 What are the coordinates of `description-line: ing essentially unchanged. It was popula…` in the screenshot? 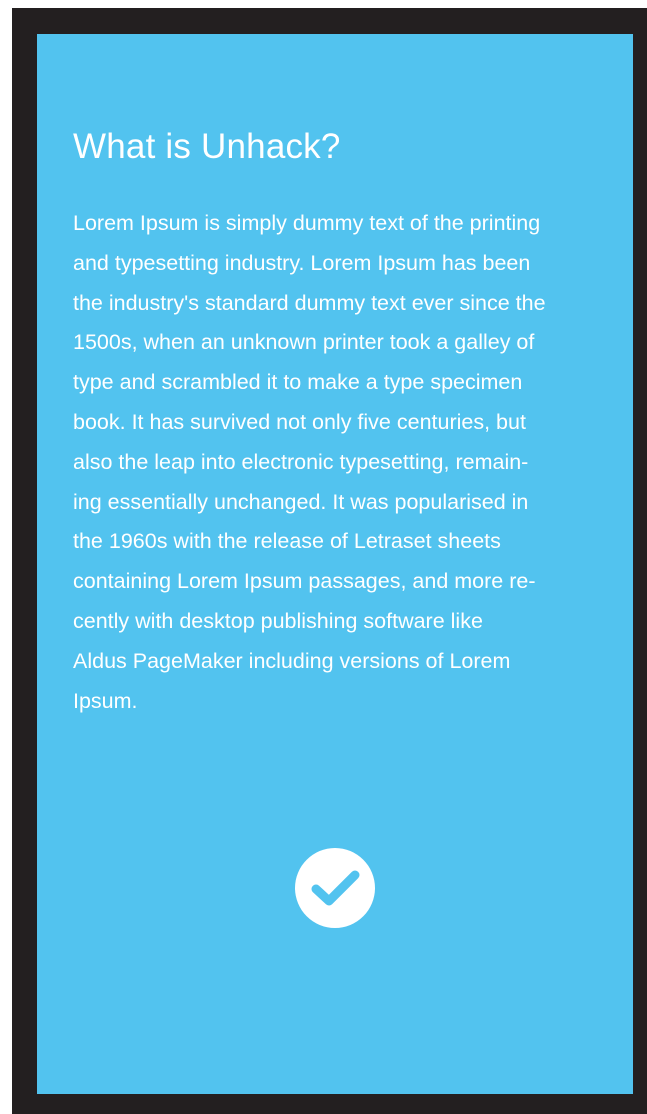 It's located at (301, 501).